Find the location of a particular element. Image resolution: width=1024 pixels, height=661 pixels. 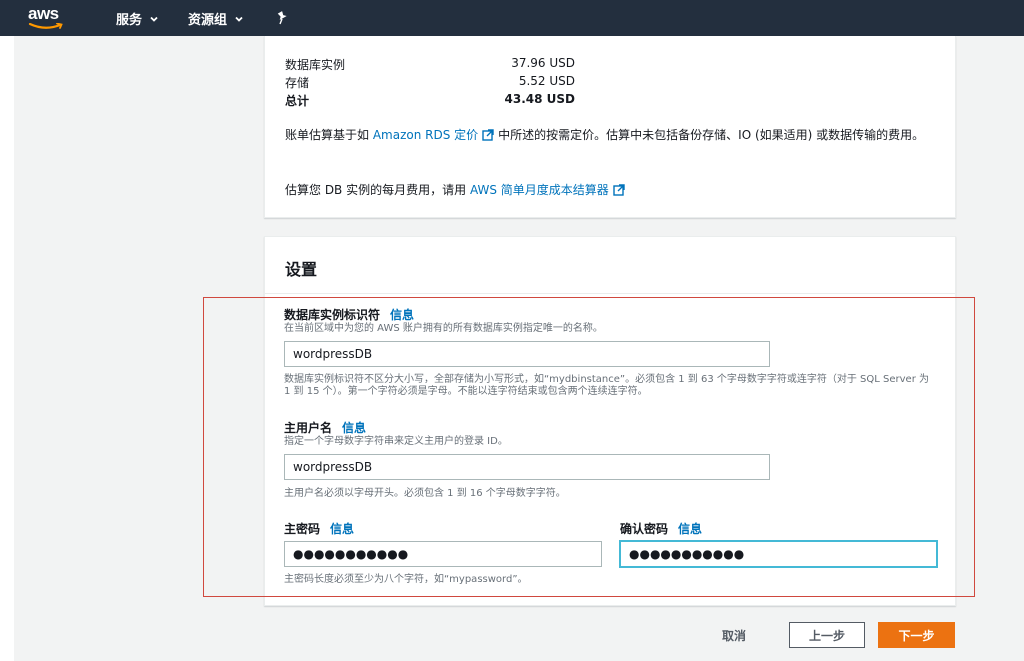

aws-smile-icon is located at coordinates (45, 26).